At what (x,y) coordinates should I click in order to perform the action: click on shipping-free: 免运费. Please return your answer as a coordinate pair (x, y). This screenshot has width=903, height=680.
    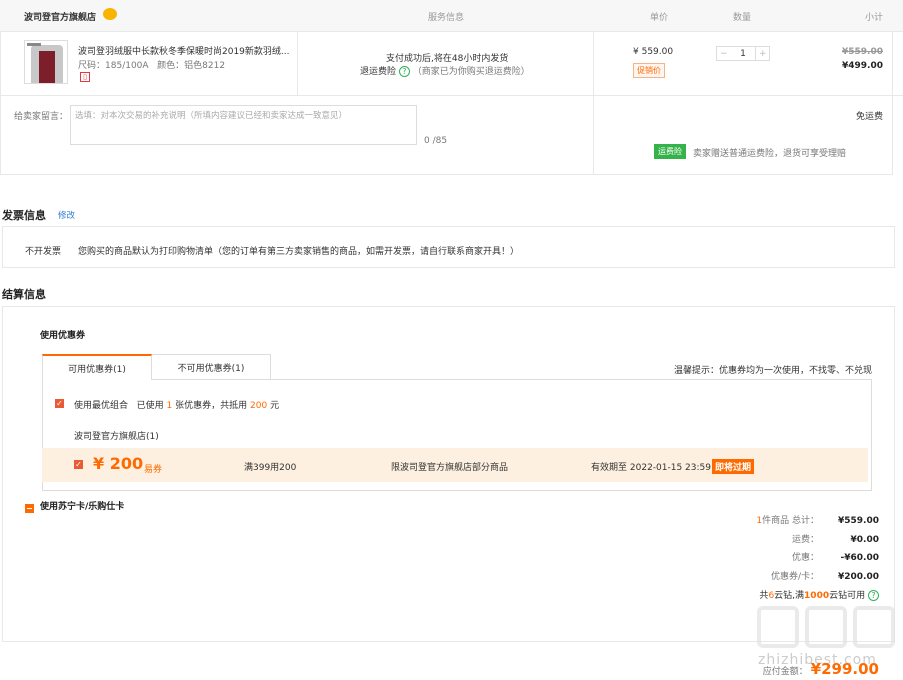
    Looking at the image, I should click on (869, 117).